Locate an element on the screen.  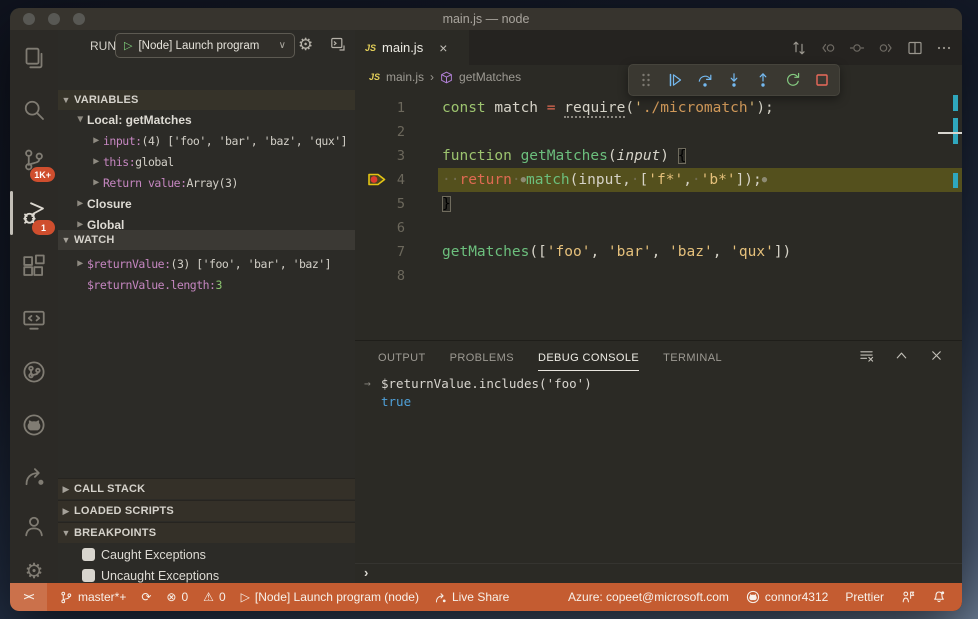
settings-icon: ⚙ is located at coordinates (34, 571).